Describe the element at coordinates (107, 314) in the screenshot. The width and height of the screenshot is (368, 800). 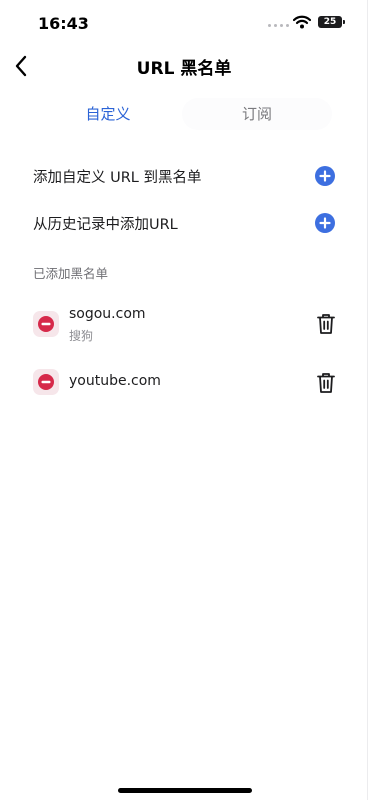
I see `blacklist-item-title: sogou.com` at that location.